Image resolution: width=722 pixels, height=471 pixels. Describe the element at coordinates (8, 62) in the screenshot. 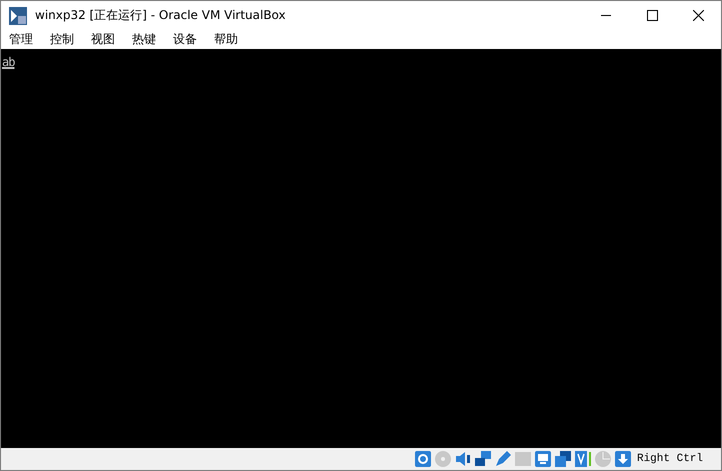

I see `console-text: ab` at that location.